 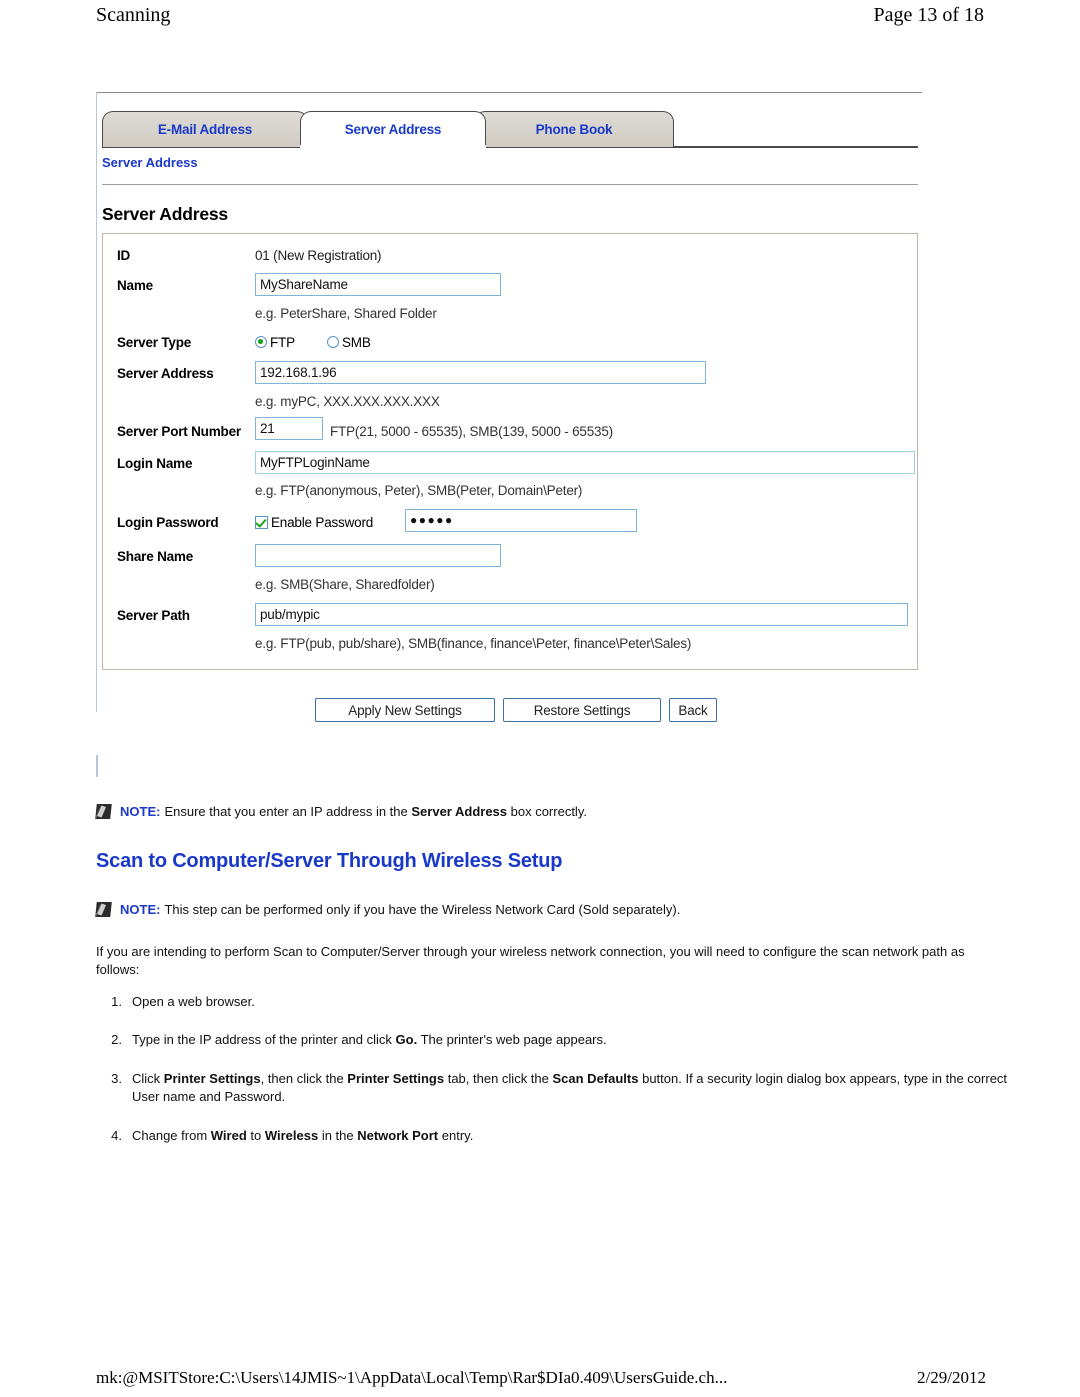 What do you see at coordinates (155, 463) in the screenshot?
I see `login-name-label: Login Name` at bounding box center [155, 463].